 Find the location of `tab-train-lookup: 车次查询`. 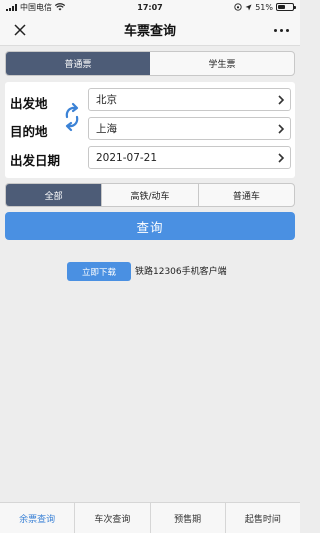

tab-train-lookup: 车次查询 is located at coordinates (111, 518).